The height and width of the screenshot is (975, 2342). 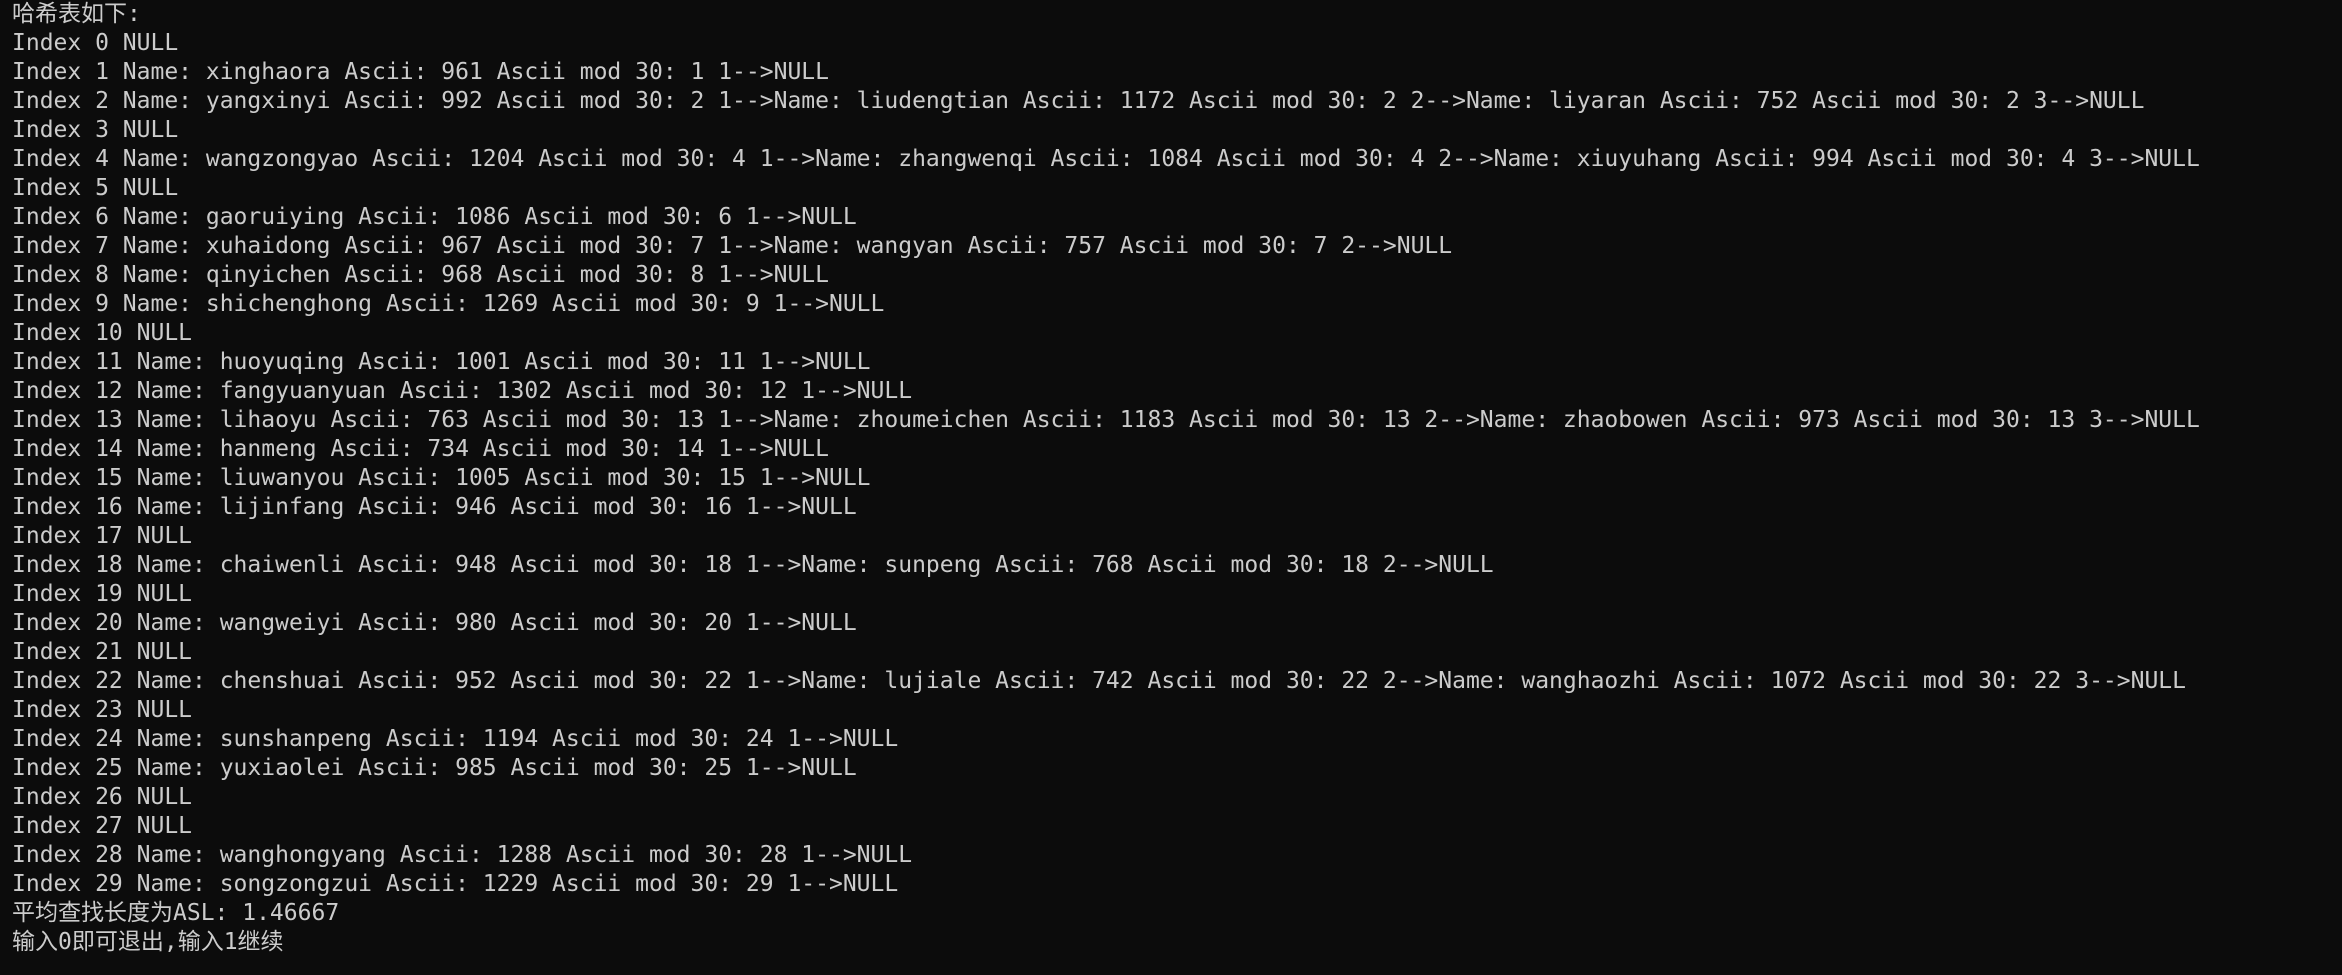 What do you see at coordinates (95, 188) in the screenshot?
I see `hash-row-5: Index 5 NULL` at bounding box center [95, 188].